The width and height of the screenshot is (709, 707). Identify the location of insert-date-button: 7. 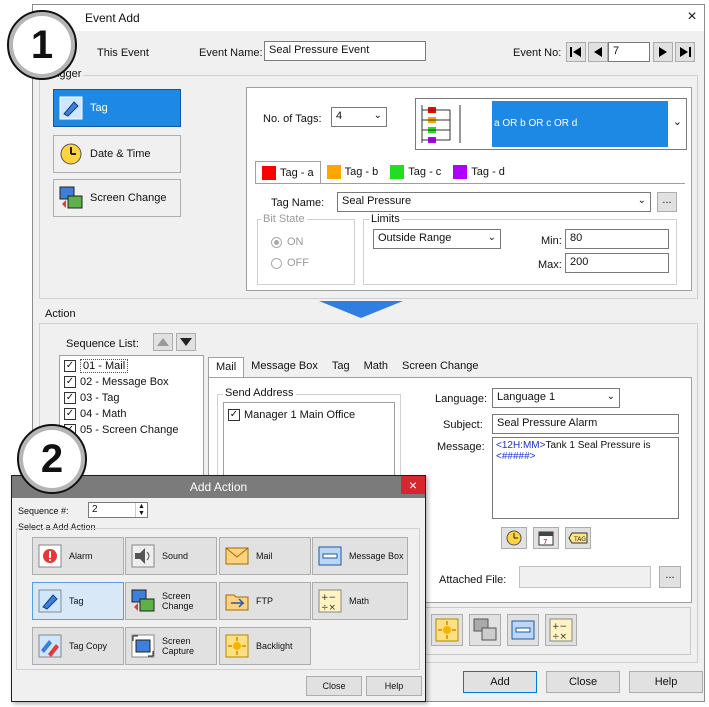
(546, 538).